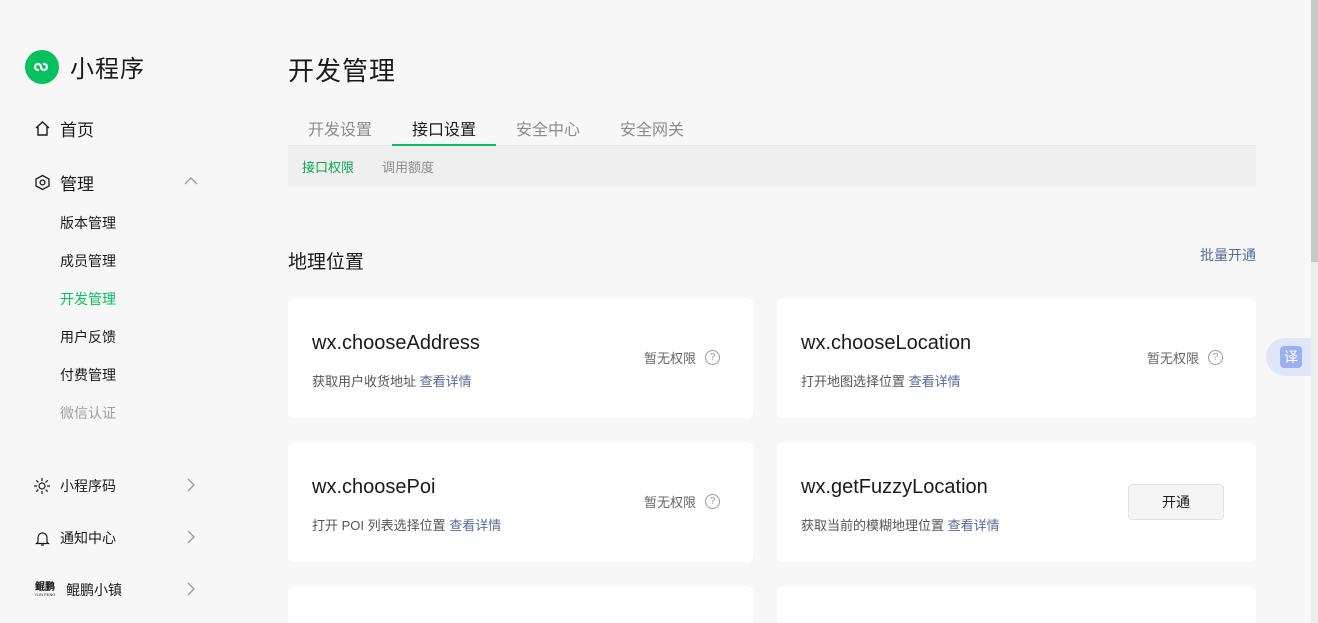 Image resolution: width=1318 pixels, height=623 pixels. Describe the element at coordinates (1016, 502) in the screenshot. I see `api-card: wx.getFuzzyLocation 获取当前的模糊地理位置 查看详情 开通` at that location.